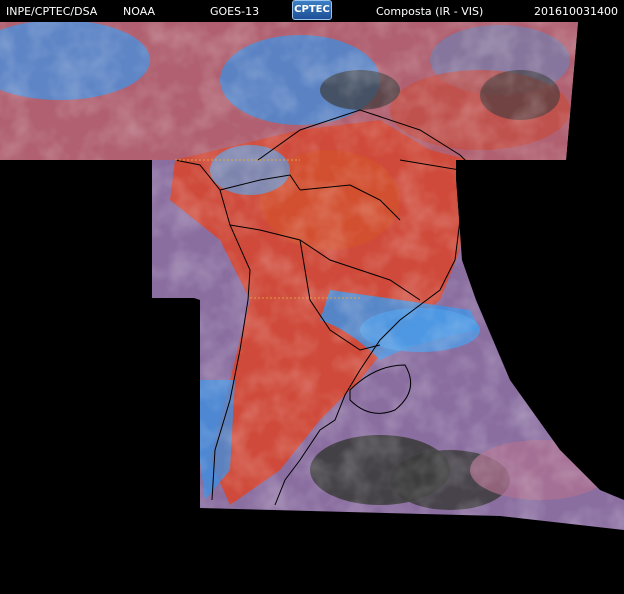 The image size is (624, 594). Describe the element at coordinates (52, 11) in the screenshot. I see `source-label: INPE/CPTEC/DSA` at that location.